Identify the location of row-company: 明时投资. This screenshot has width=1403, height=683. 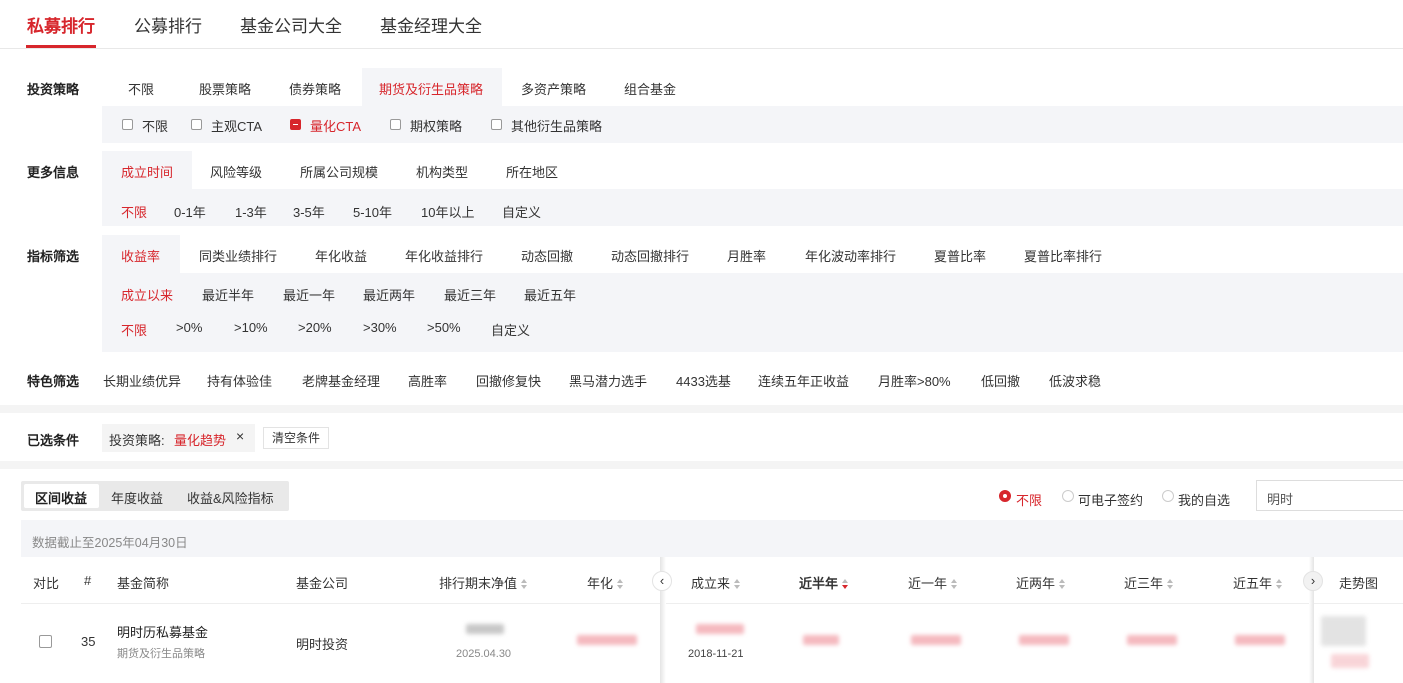
(322, 643).